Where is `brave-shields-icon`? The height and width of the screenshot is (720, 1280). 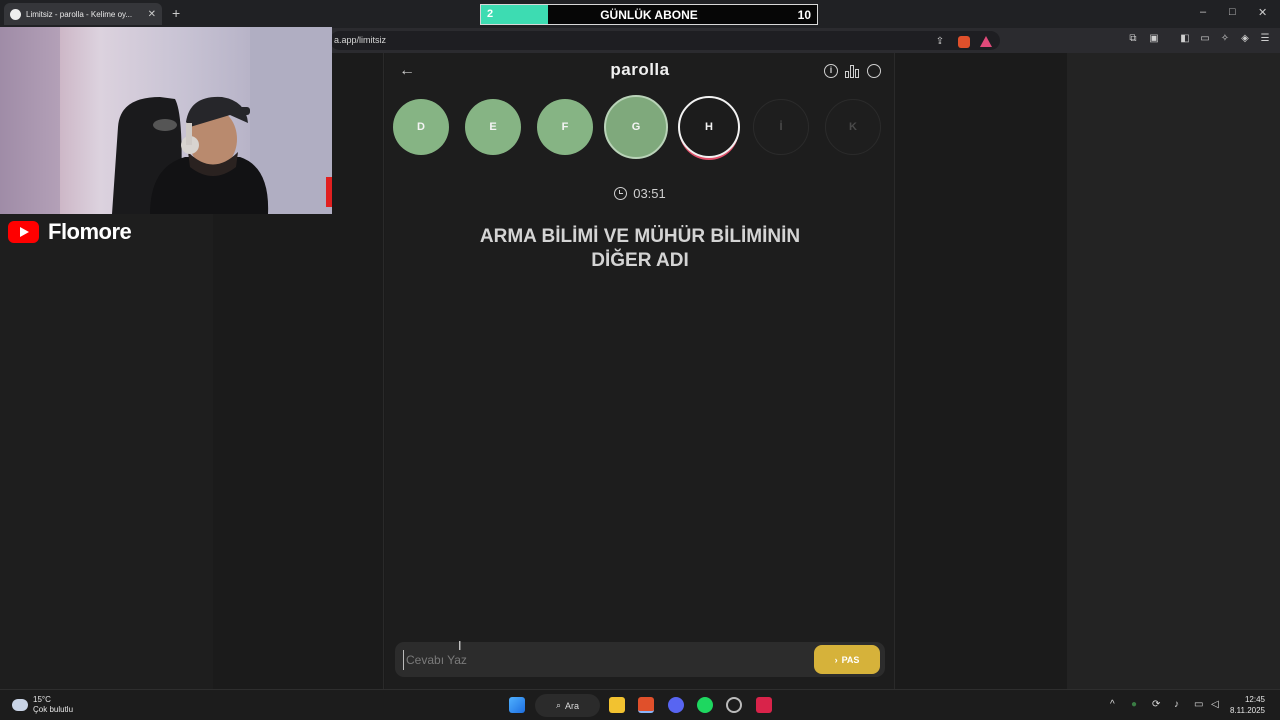
brave-shields-icon is located at coordinates (964, 42).